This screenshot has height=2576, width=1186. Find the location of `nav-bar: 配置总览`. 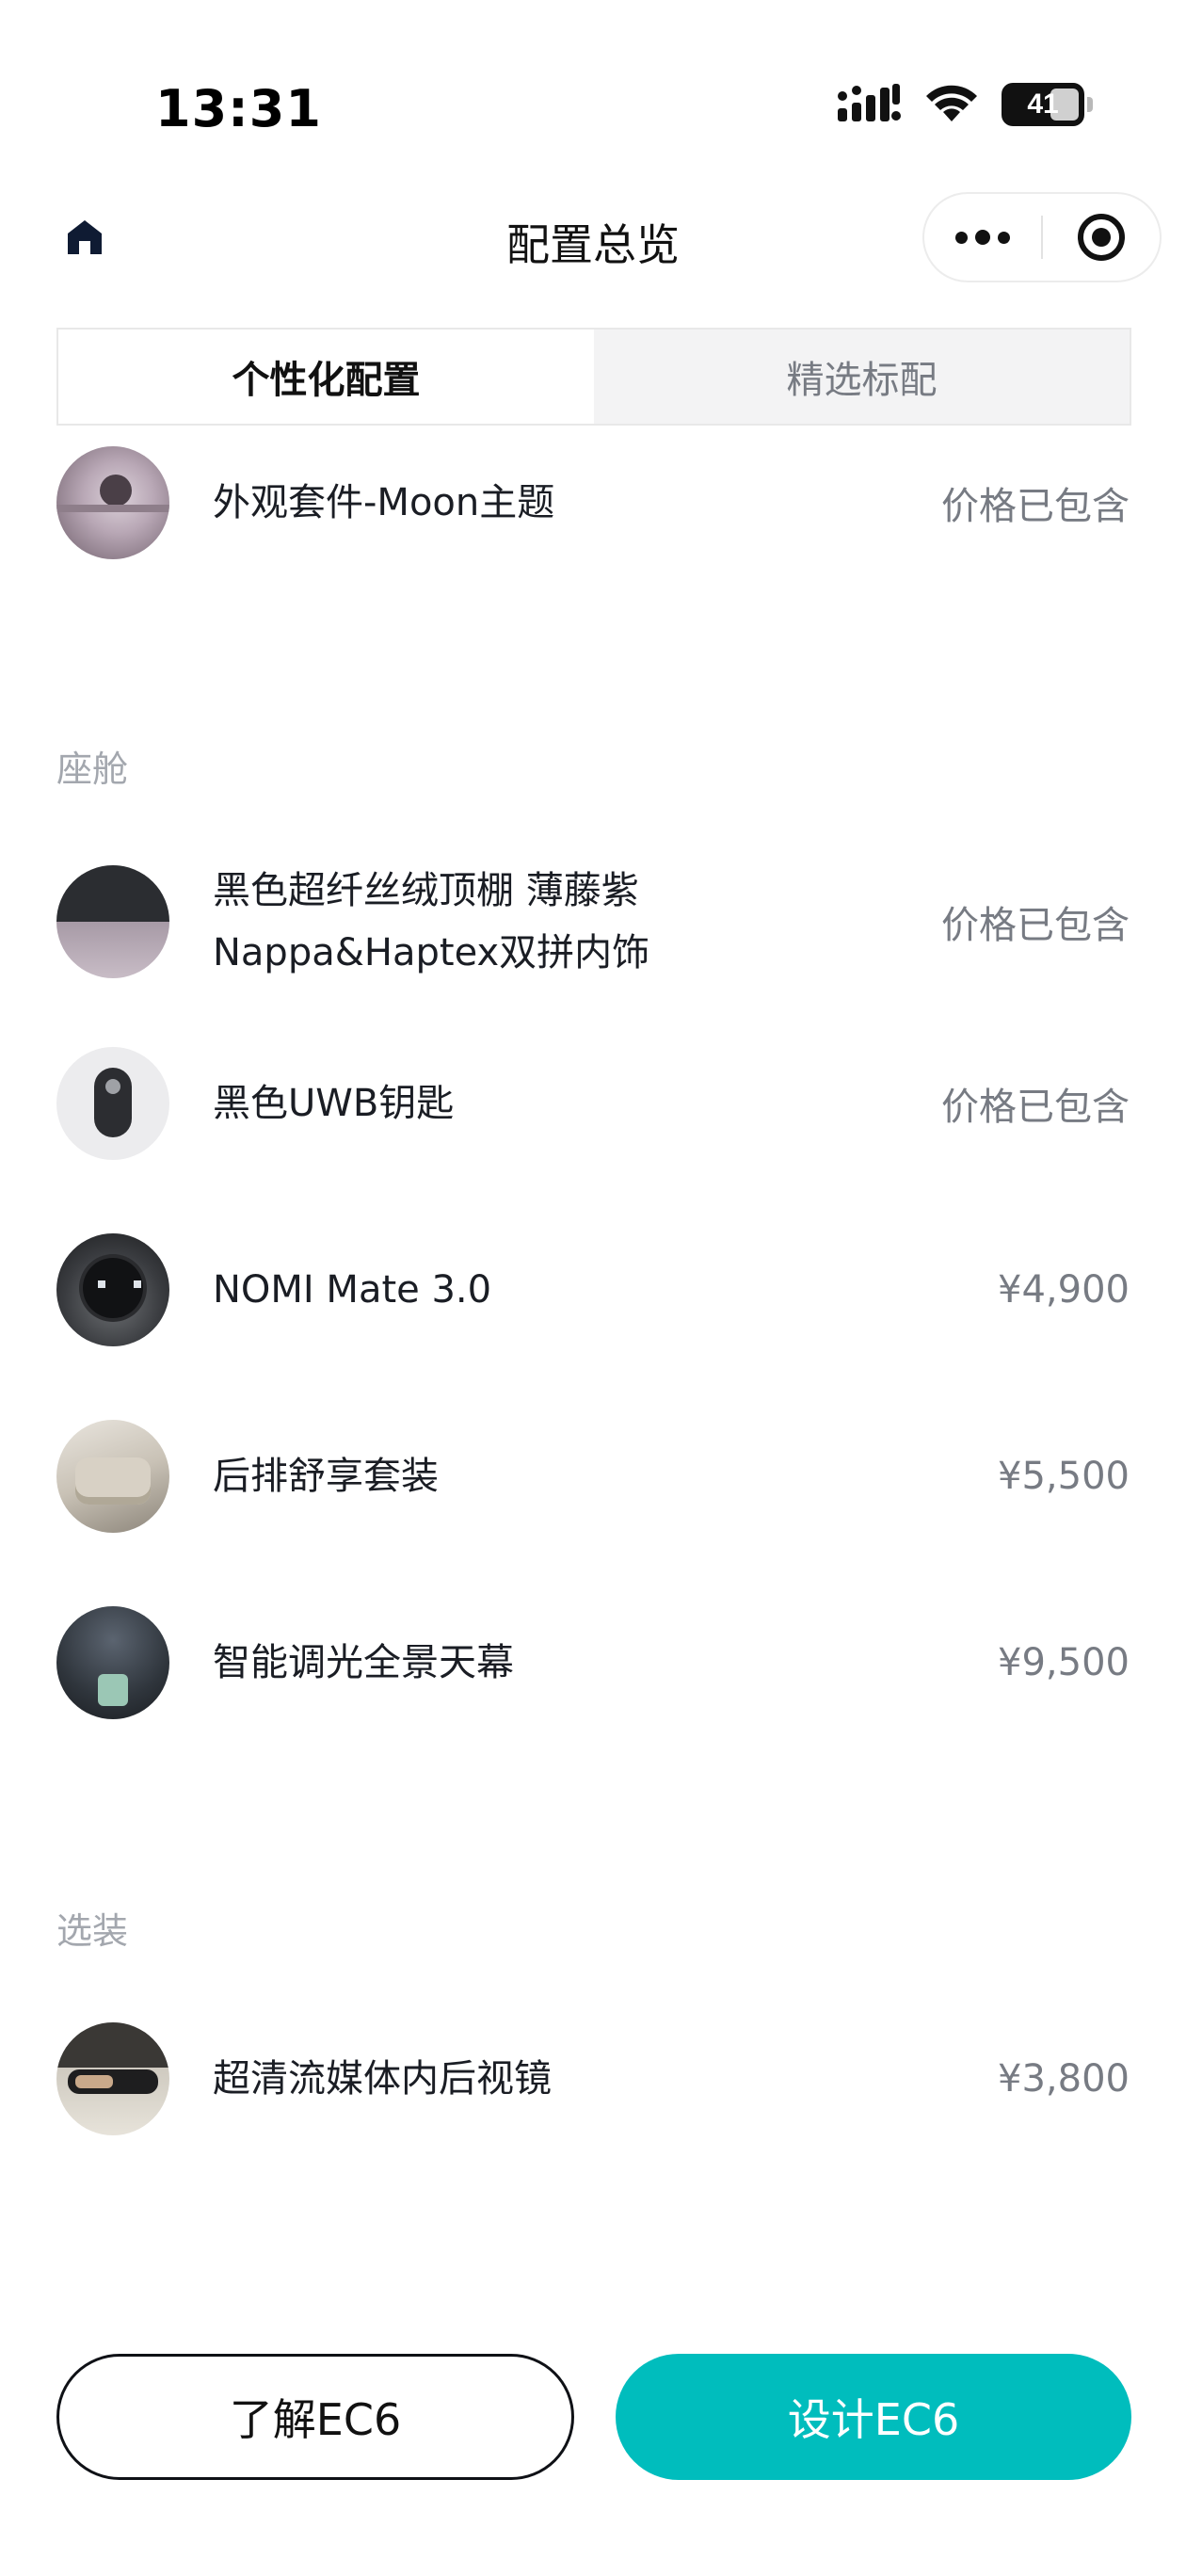

nav-bar: 配置总览 is located at coordinates (593, 240).